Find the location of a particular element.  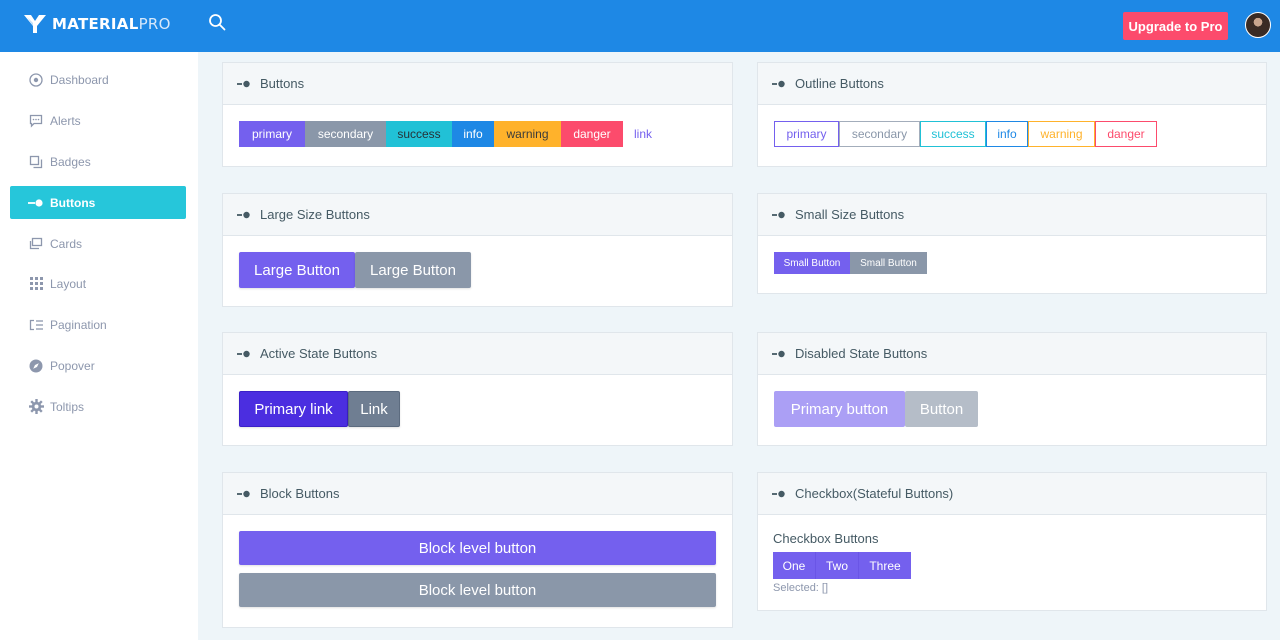

list-icon is located at coordinates (36, 325).